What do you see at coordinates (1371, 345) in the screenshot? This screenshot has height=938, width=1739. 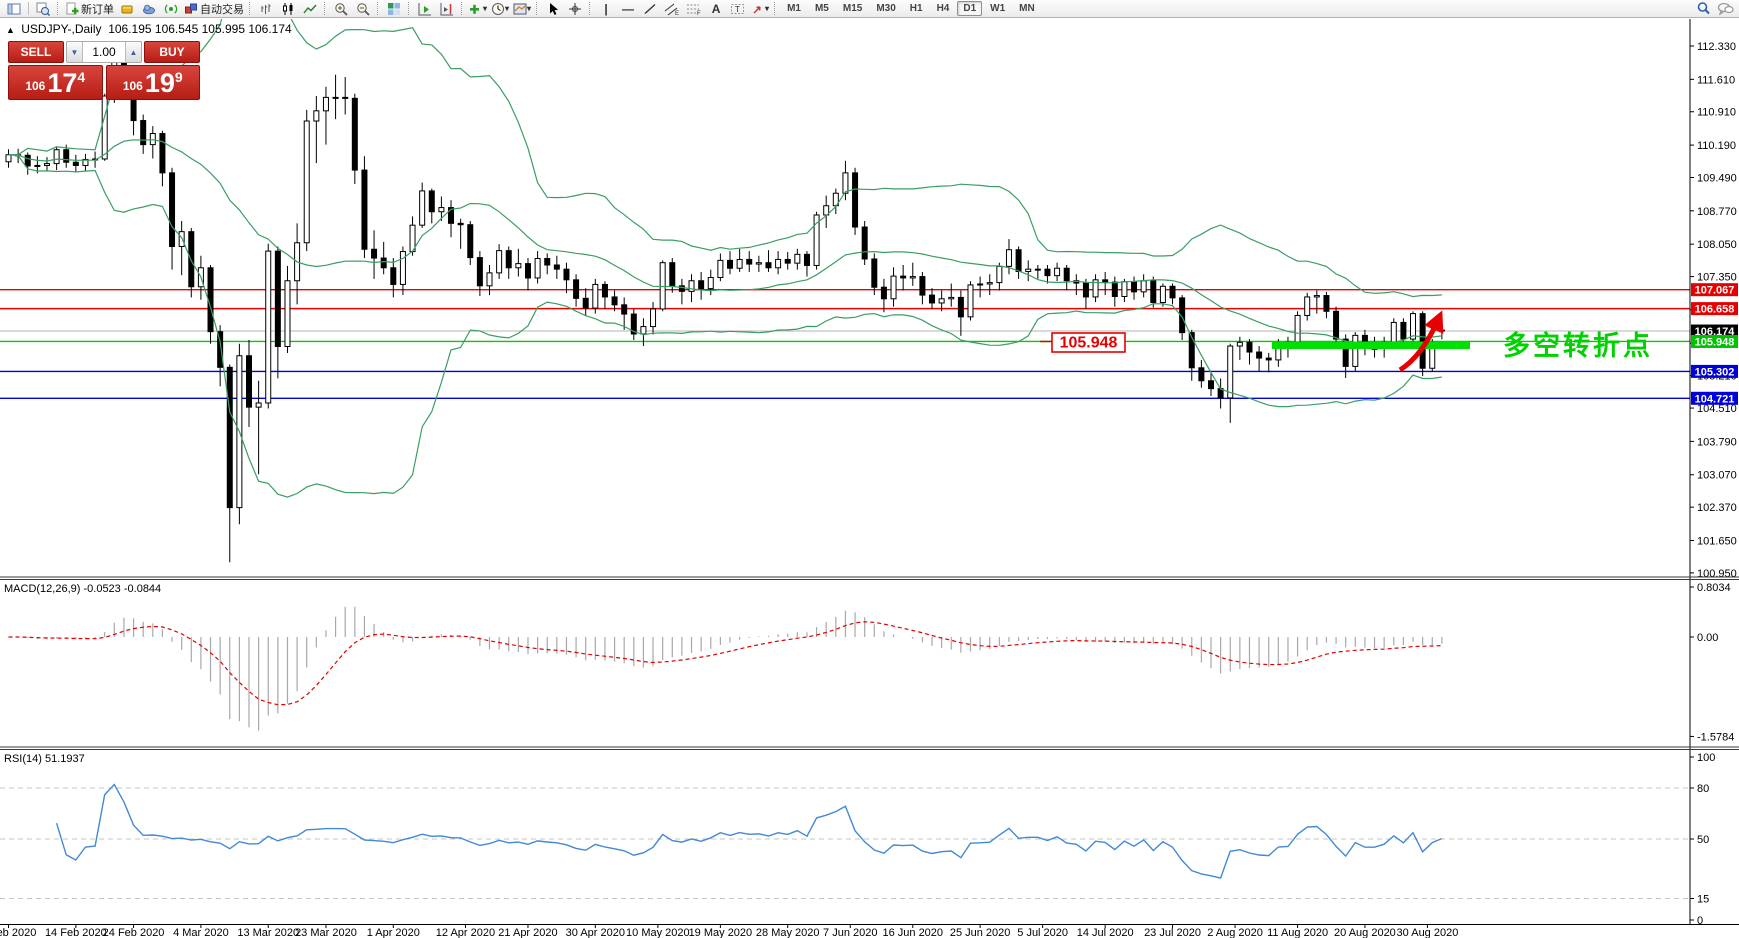 I see `green-highlight-bar` at bounding box center [1371, 345].